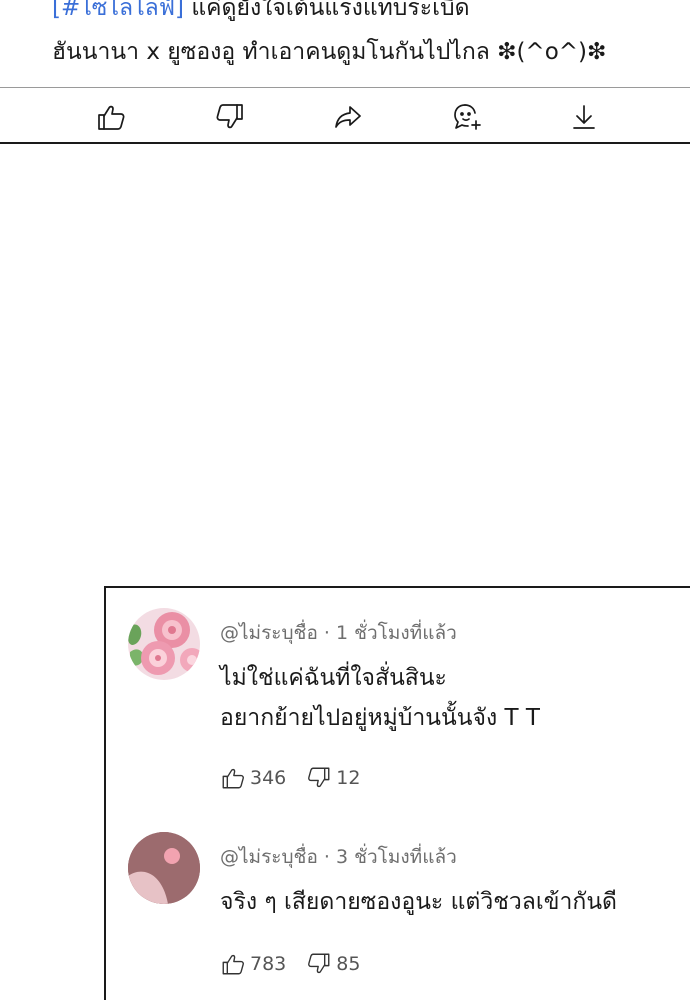  I want to click on comment-meta: @ไม่ระบุชื่อ · 1 ชั่วโมงที่แล้ว, so click(338, 633).